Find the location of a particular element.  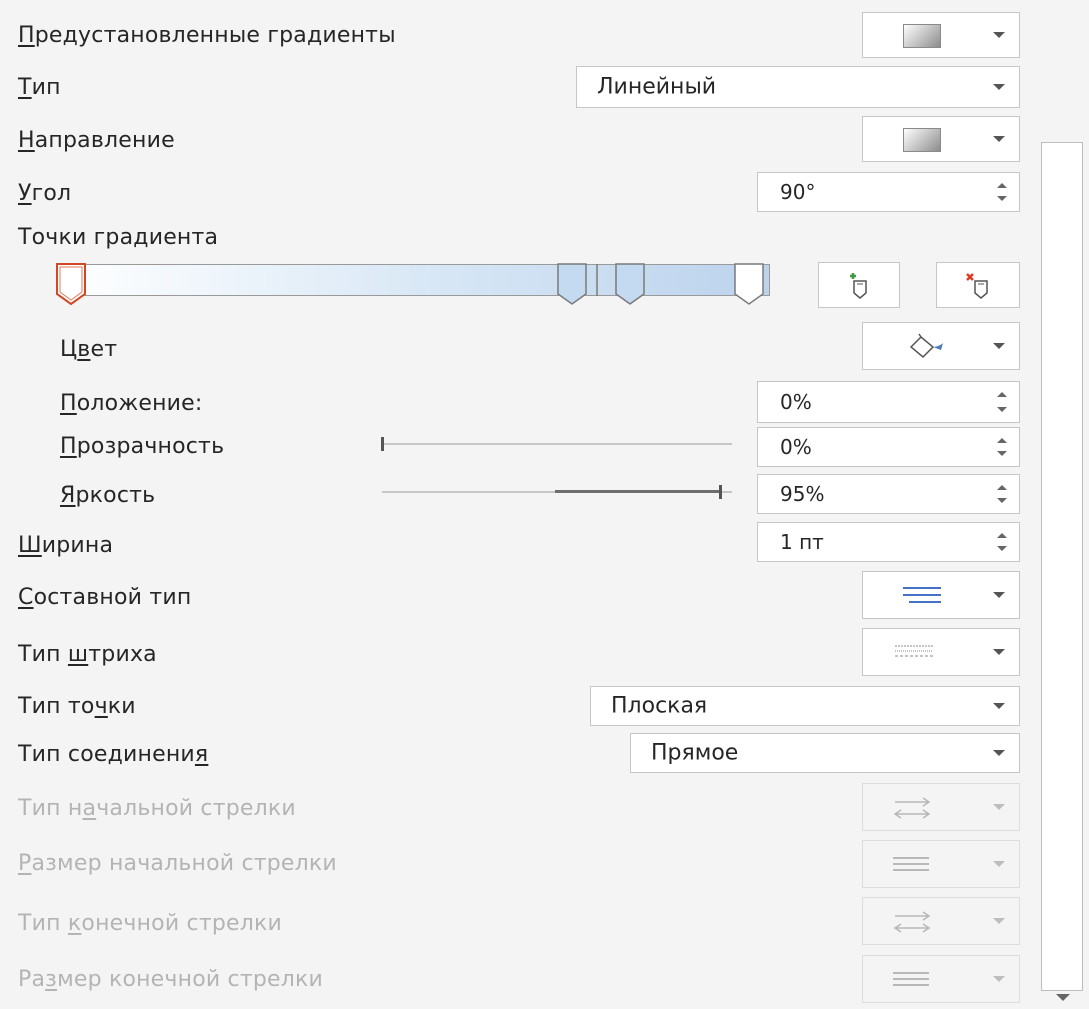

begin-arrow-type-label: Тип начальной стрелки is located at coordinates (157, 808).